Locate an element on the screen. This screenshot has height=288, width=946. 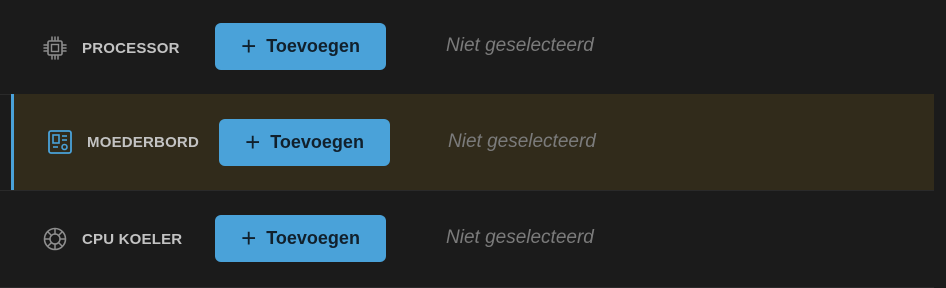
category: MOEDERBORD is located at coordinates (123, 142).